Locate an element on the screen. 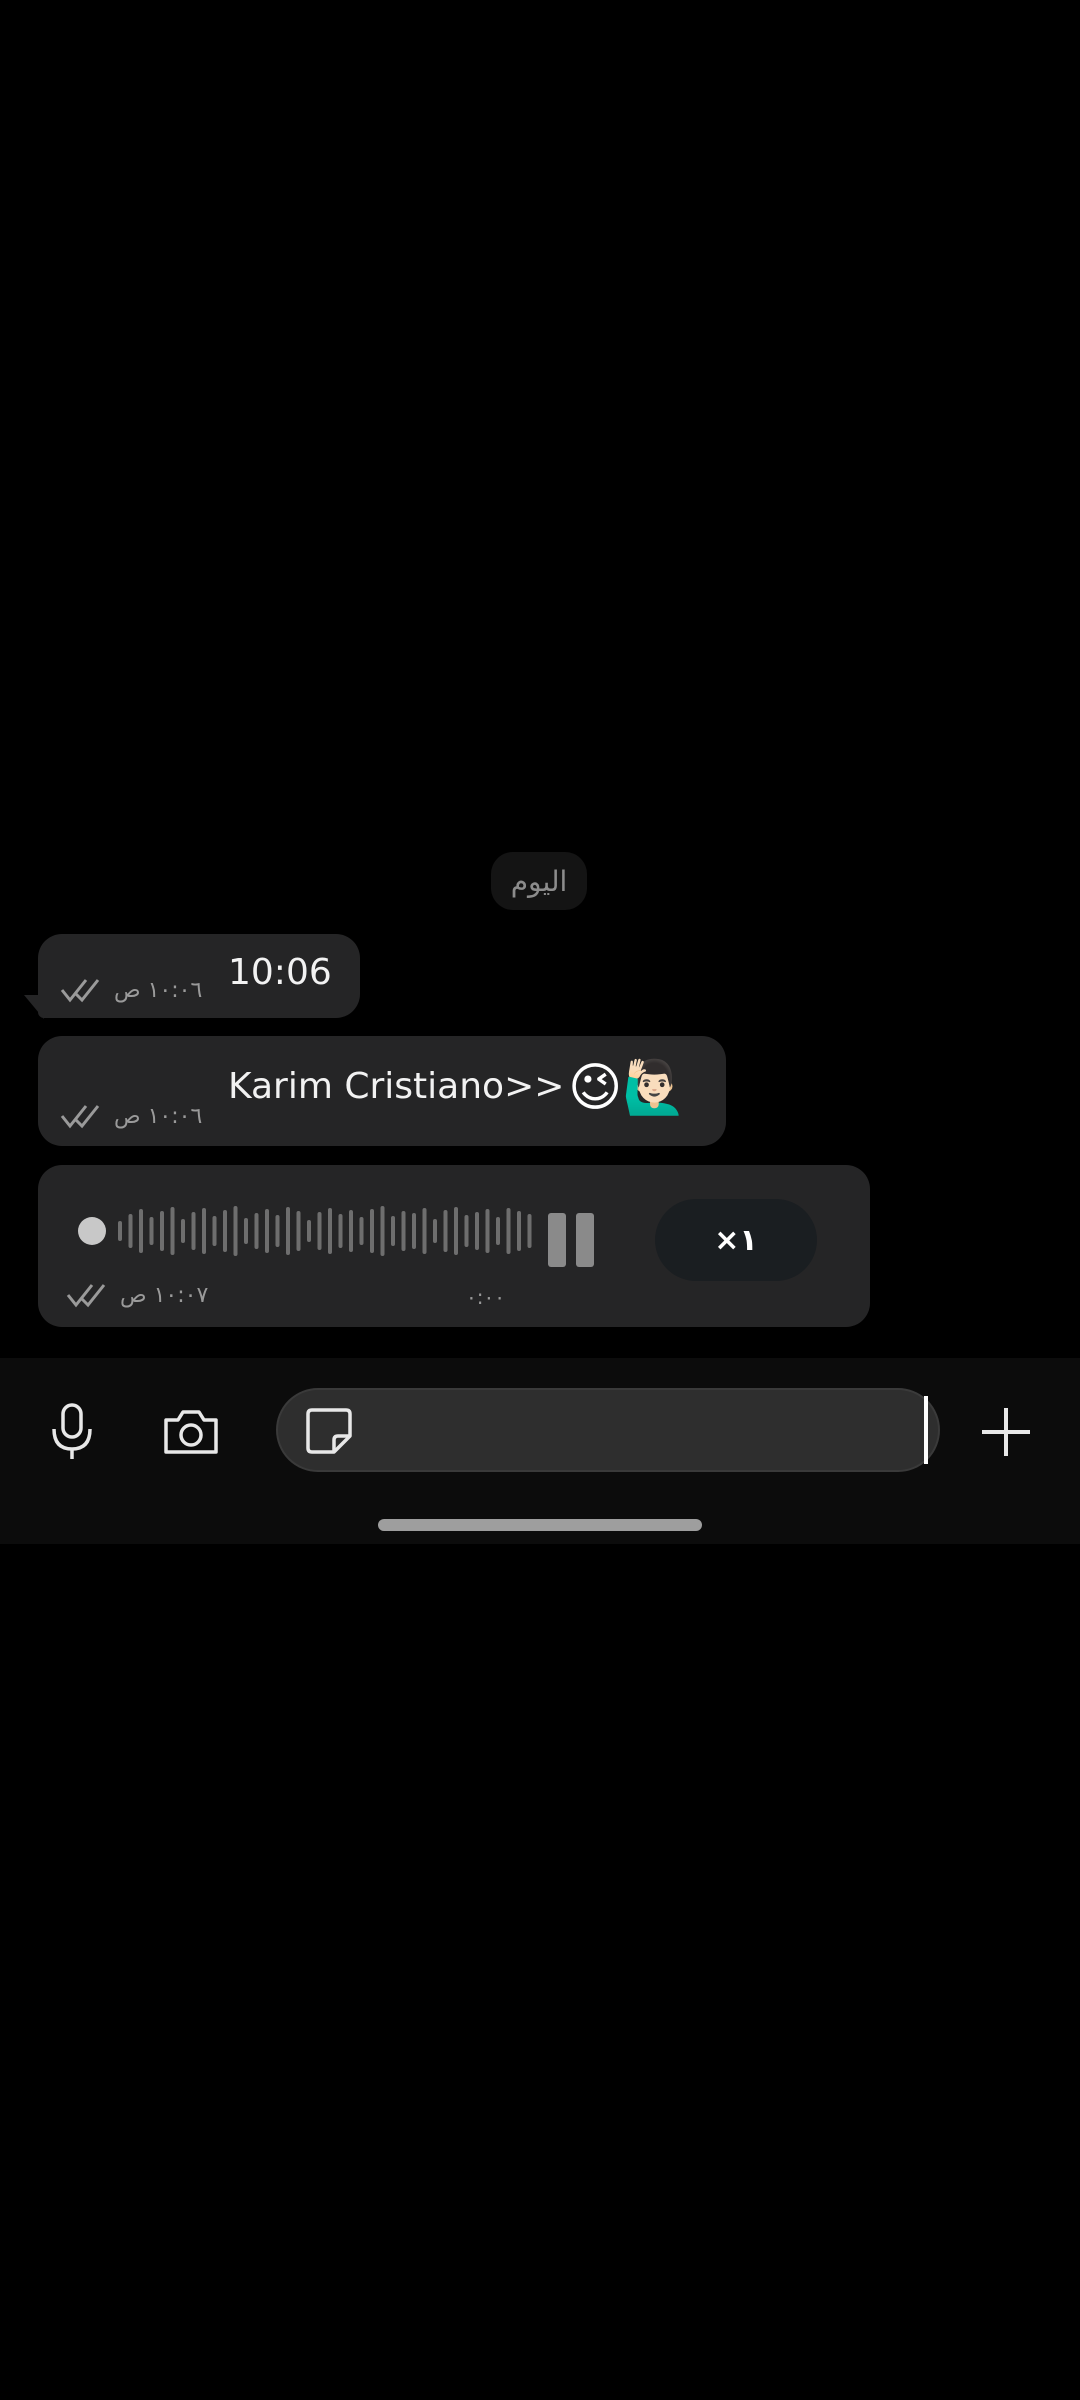  navigation-bar is located at coordinates (540, 1525).